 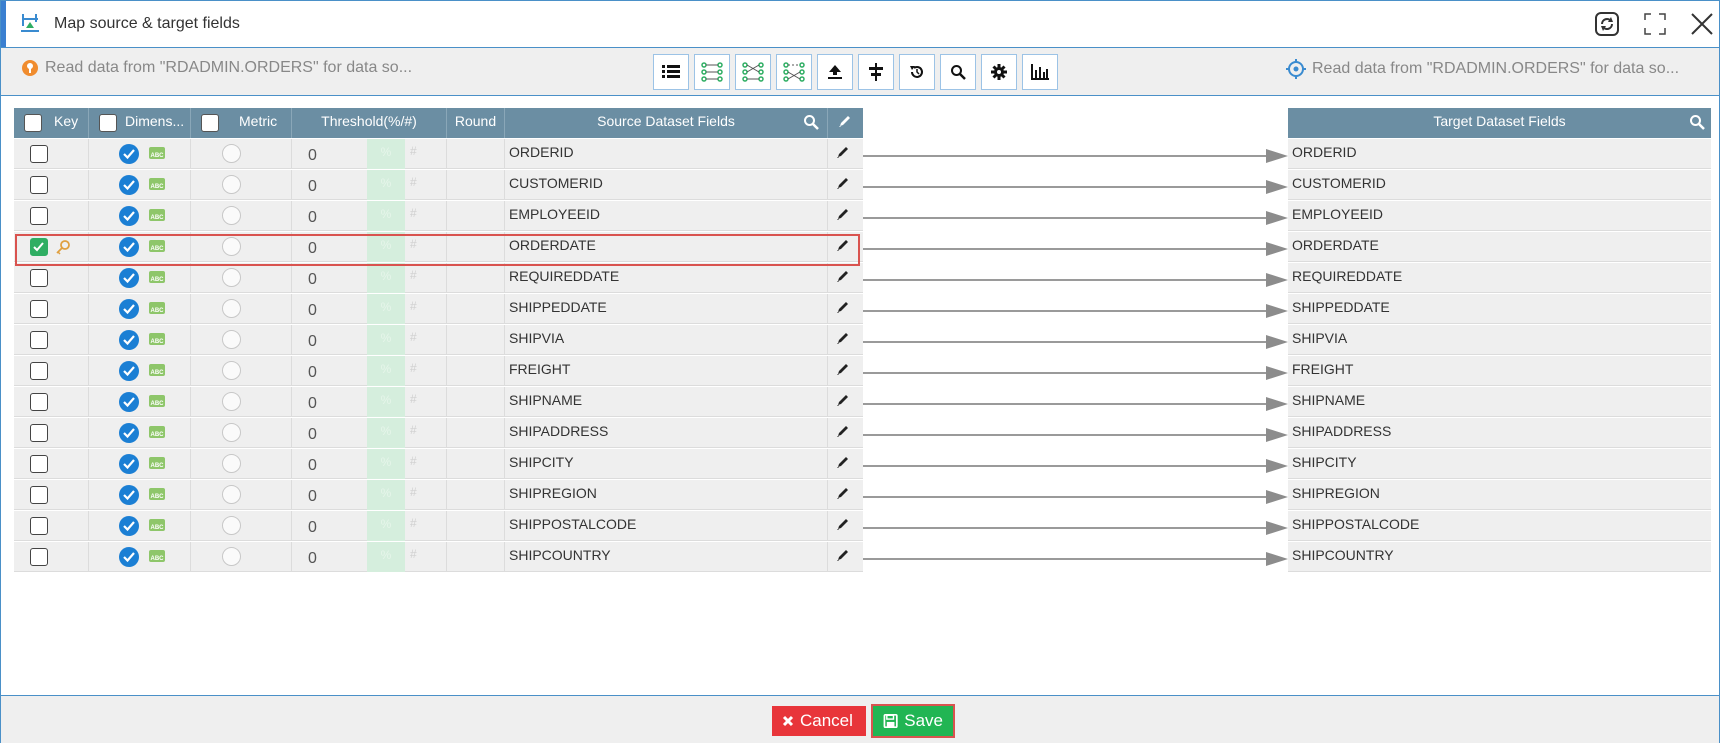 I want to click on reset-button, so click(x=917, y=72).